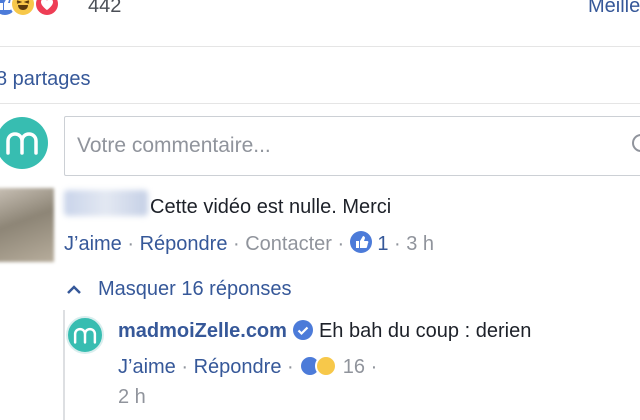 This screenshot has width=640, height=420. Describe the element at coordinates (47, 8) in the screenshot. I see `love-icon` at that location.